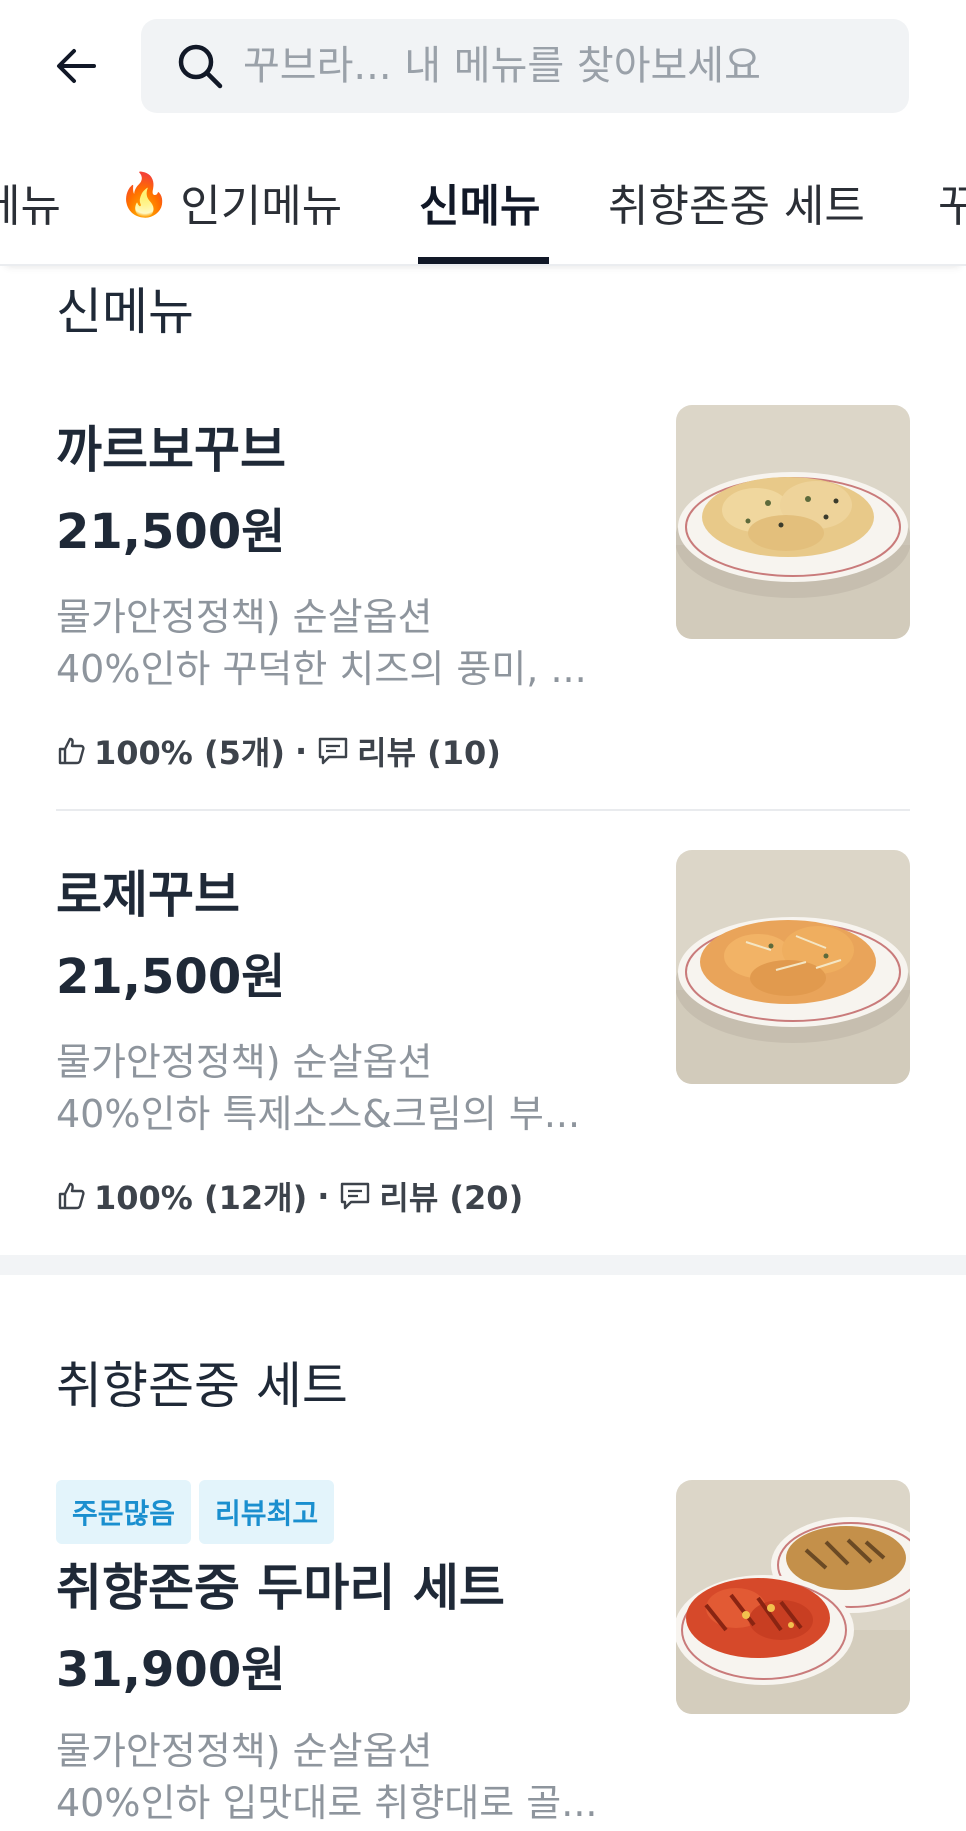  I want to click on menu-item-image-rose, so click(793, 967).